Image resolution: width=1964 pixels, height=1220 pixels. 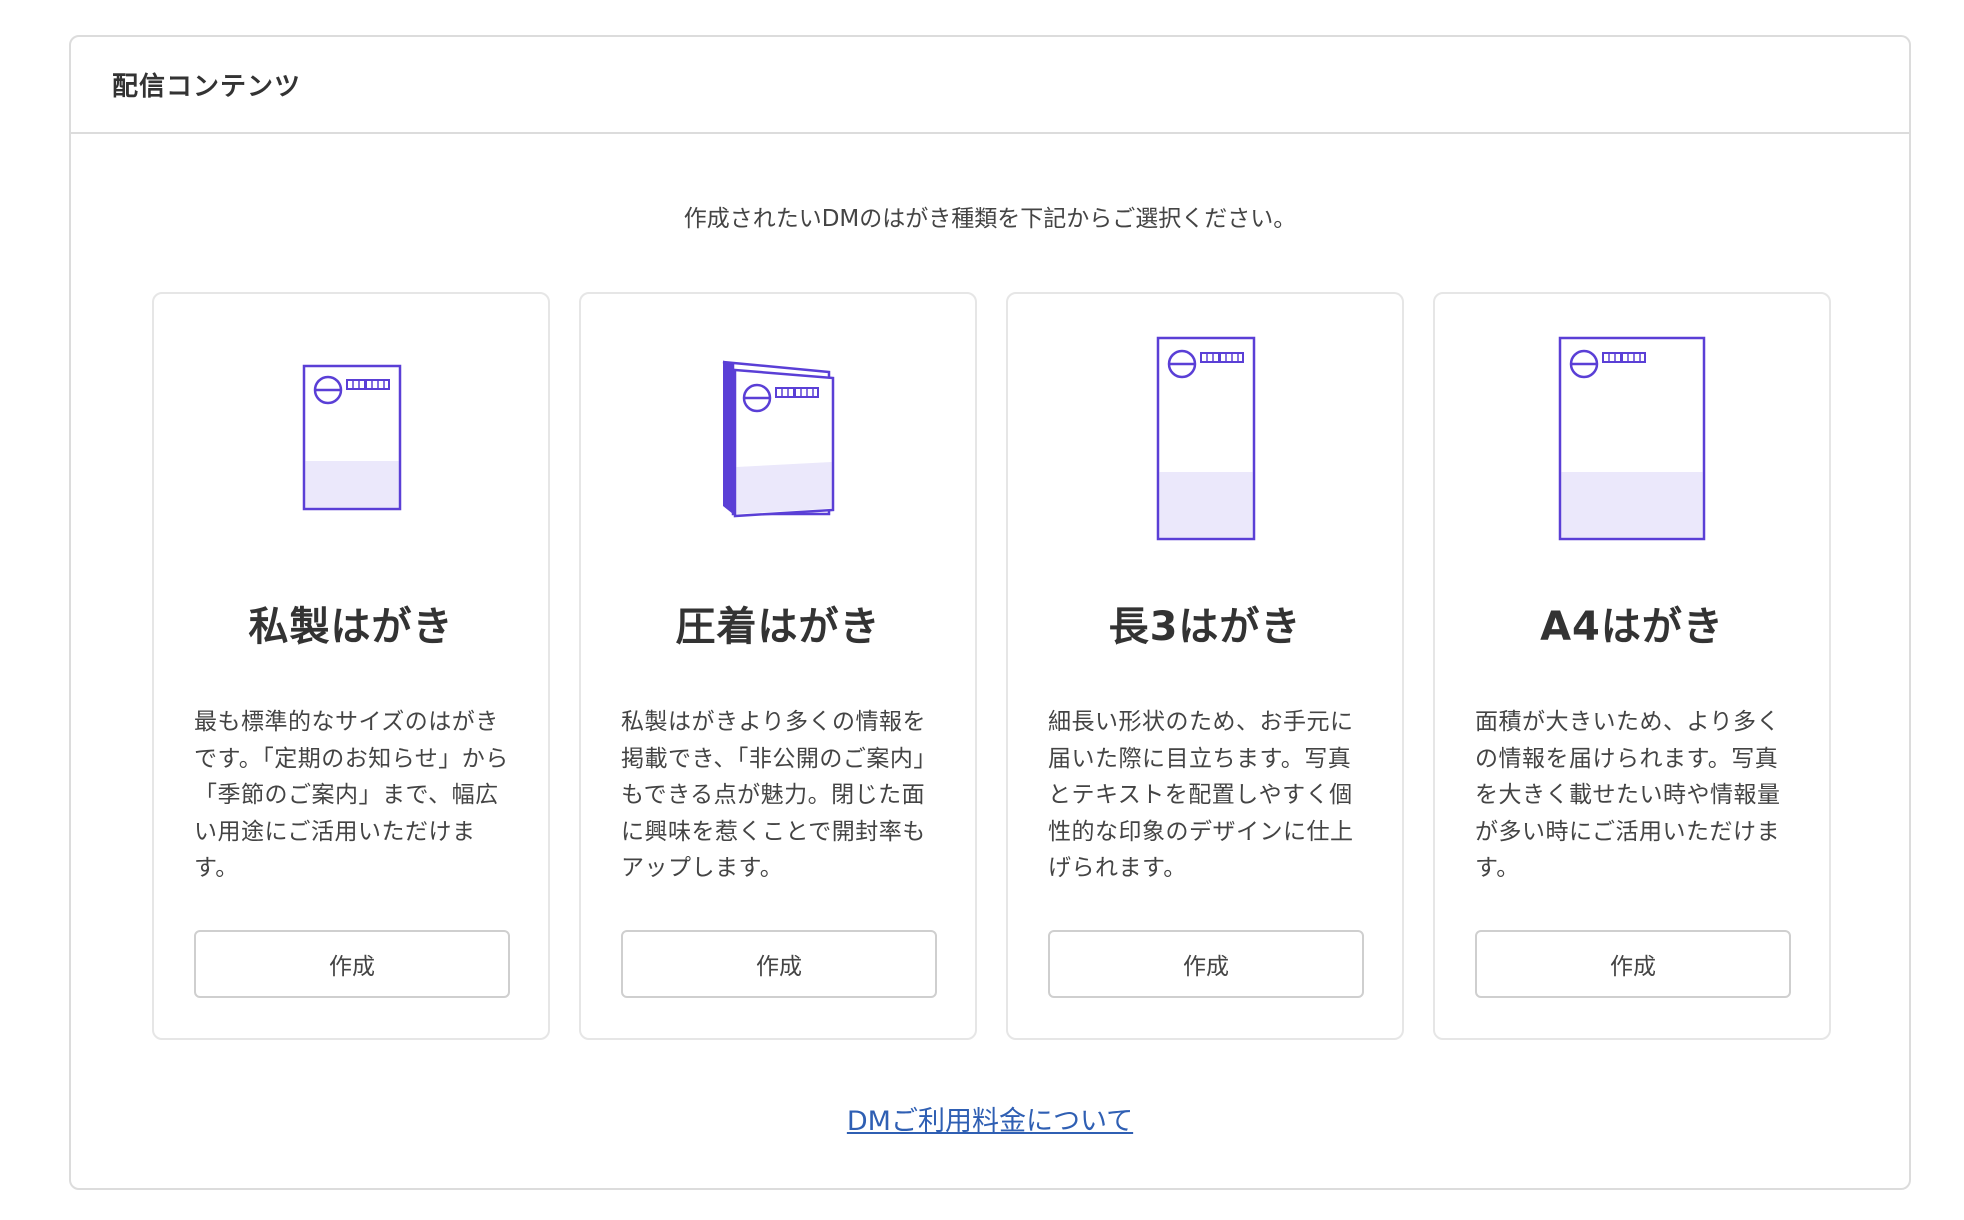 What do you see at coordinates (1632, 627) in the screenshot?
I see `card-title: A4はがき` at bounding box center [1632, 627].